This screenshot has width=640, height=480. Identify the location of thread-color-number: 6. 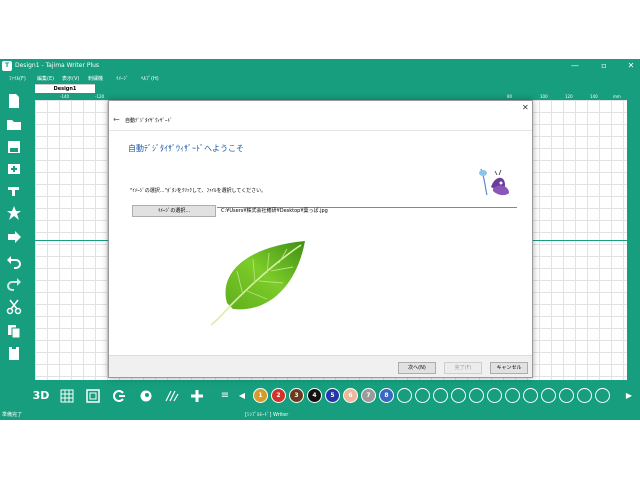
(350, 395).